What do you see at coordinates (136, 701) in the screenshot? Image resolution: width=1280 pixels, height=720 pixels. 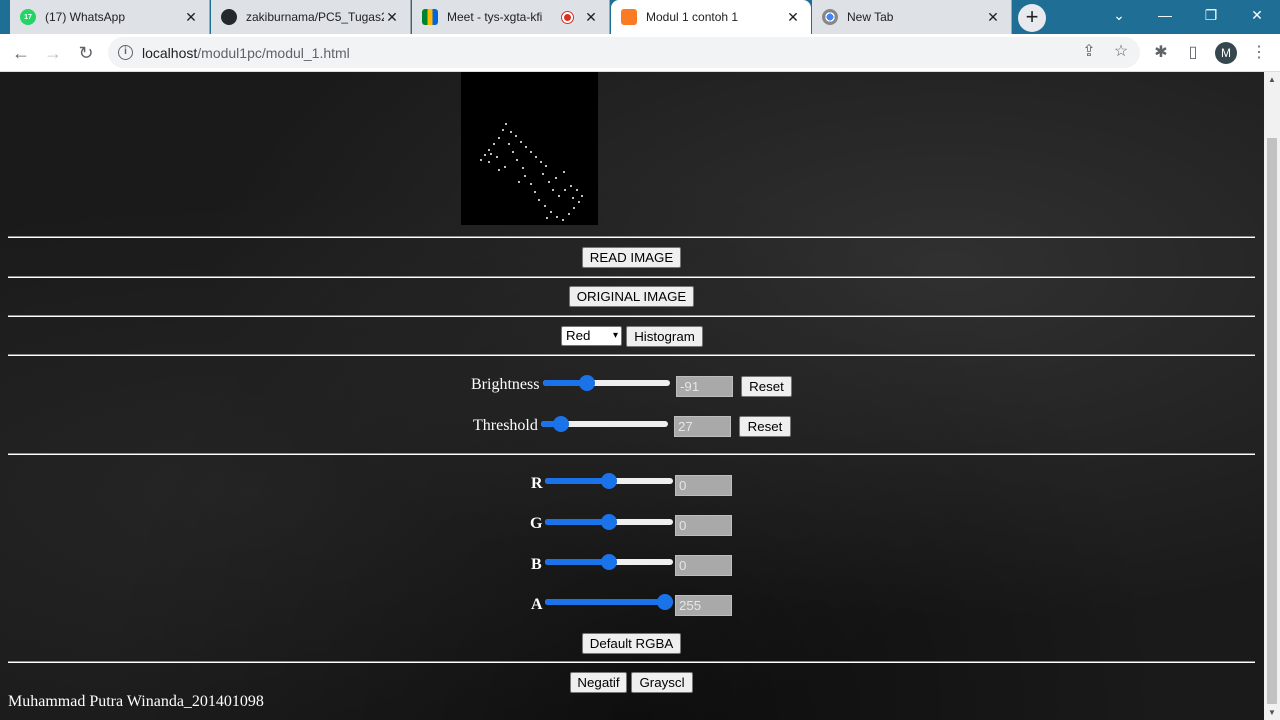 I see `author-name: Muhammad Putra Winanda_201401098` at bounding box center [136, 701].